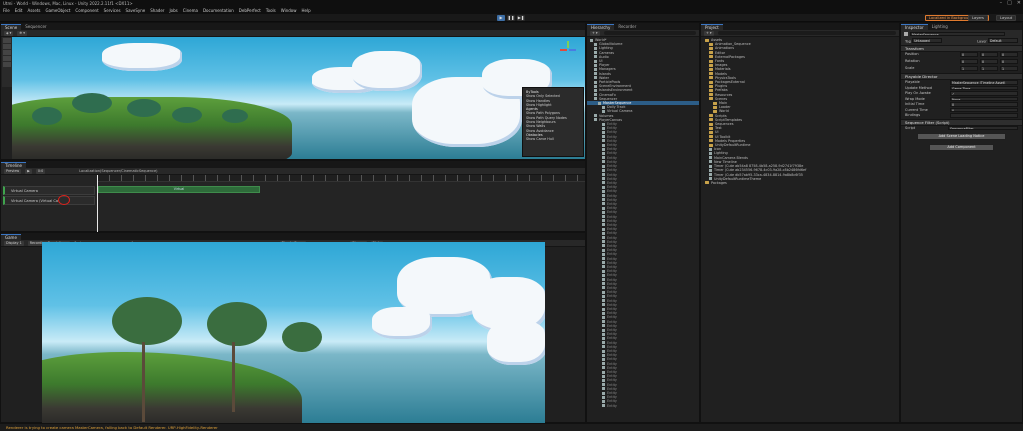 This screenshot has height=431, width=1023. What do you see at coordinates (1006, 18) in the screenshot?
I see `layout-dropdown: Layout` at bounding box center [1006, 18].